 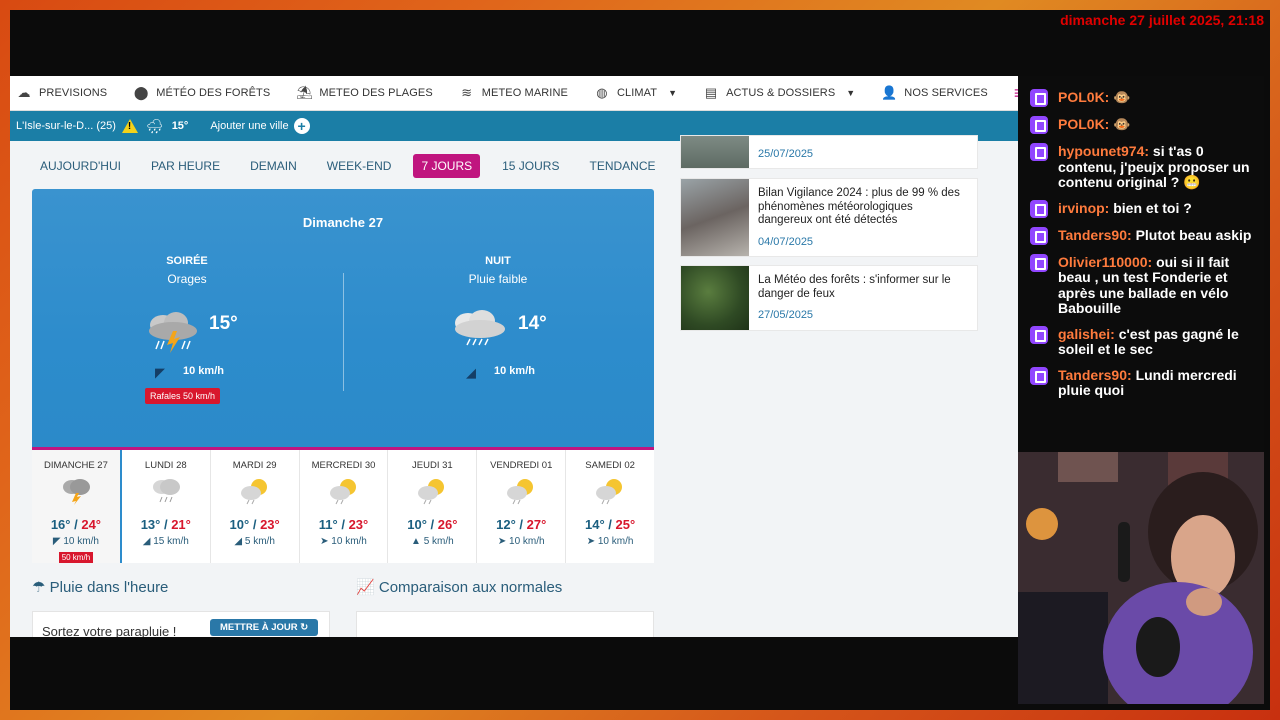 What do you see at coordinates (530, 166) in the screenshot?
I see `tab-15-jours: 15 JOURS` at bounding box center [530, 166].